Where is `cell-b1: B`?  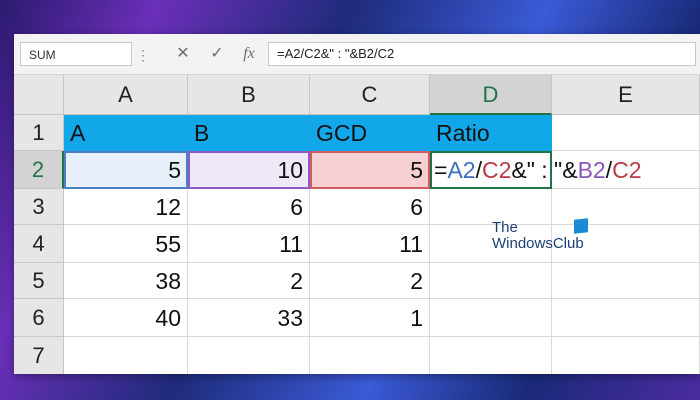 cell-b1: B is located at coordinates (249, 133).